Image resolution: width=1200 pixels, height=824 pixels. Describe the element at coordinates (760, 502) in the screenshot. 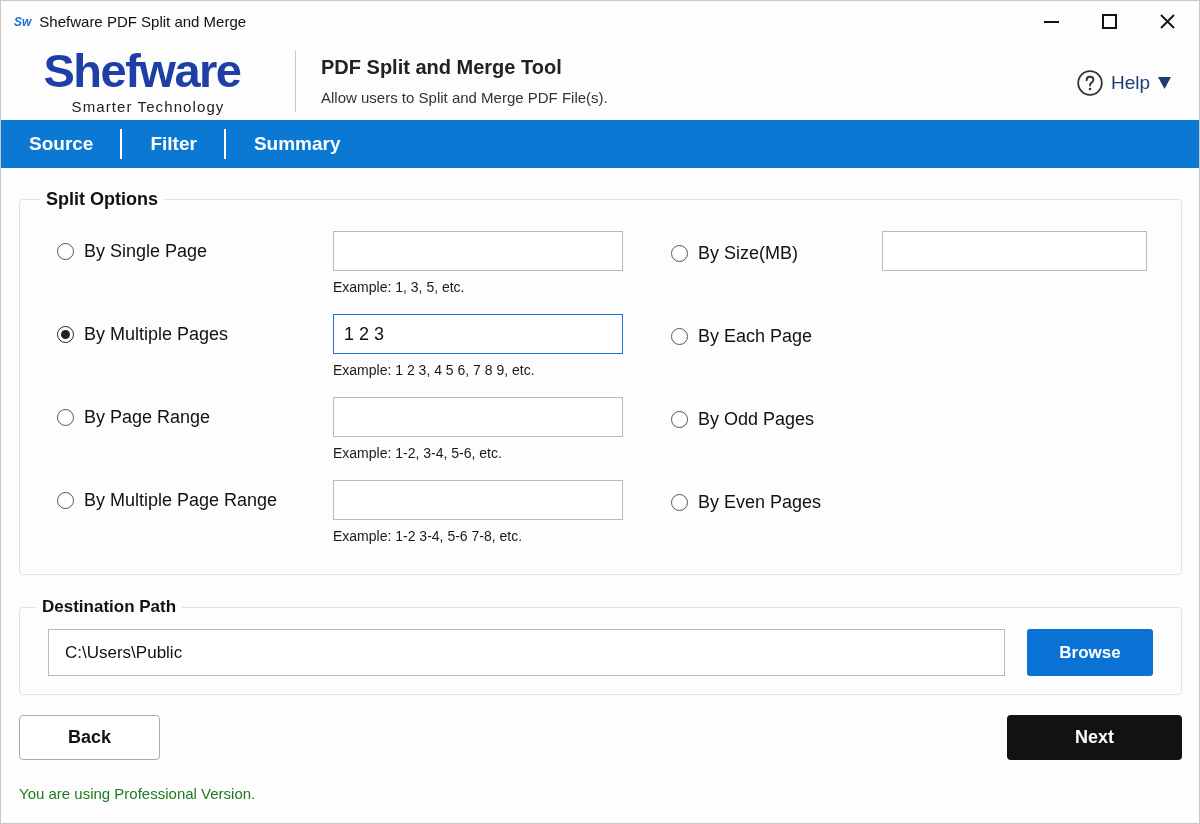

I see `option-label: By Even Pages` at that location.